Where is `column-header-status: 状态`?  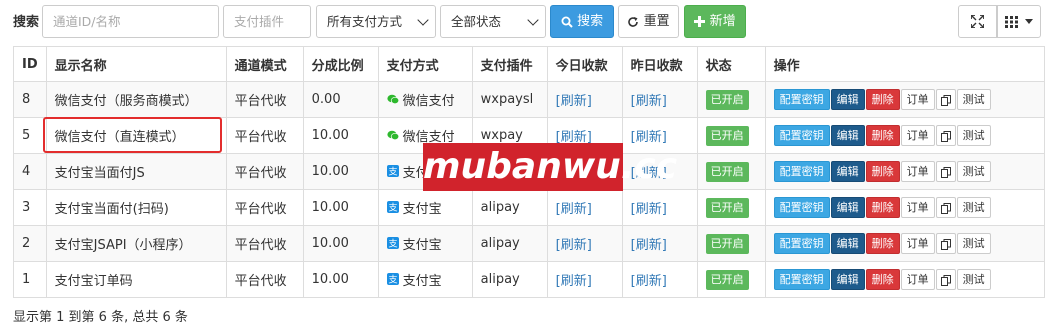 column-header-status: 状态 is located at coordinates (731, 64).